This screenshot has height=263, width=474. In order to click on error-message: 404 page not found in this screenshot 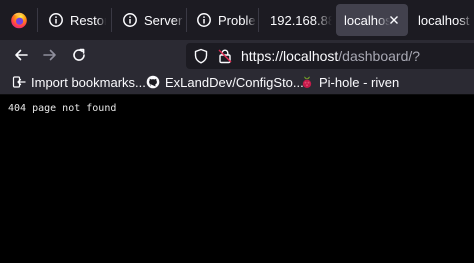, I will do `click(62, 108)`.